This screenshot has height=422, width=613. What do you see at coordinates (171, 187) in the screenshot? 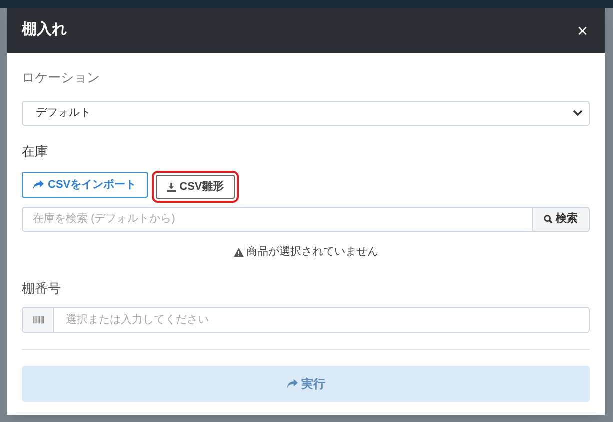
I see `download-icon` at bounding box center [171, 187].